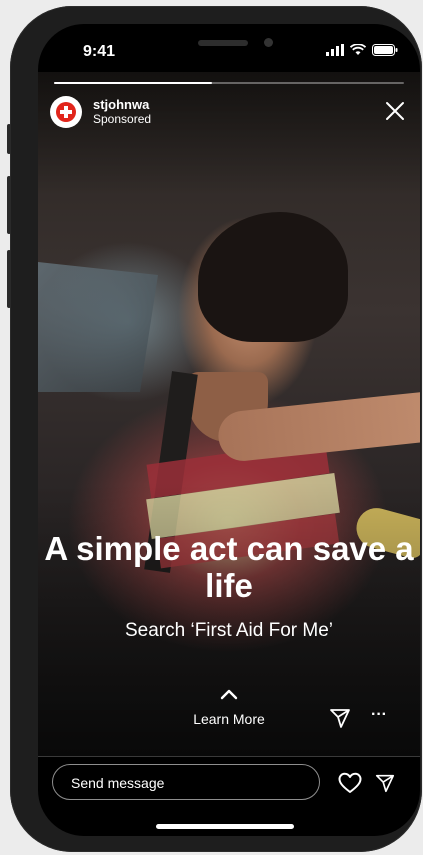 This screenshot has width=423, height=855. I want to click on battery-icon, so click(385, 50).